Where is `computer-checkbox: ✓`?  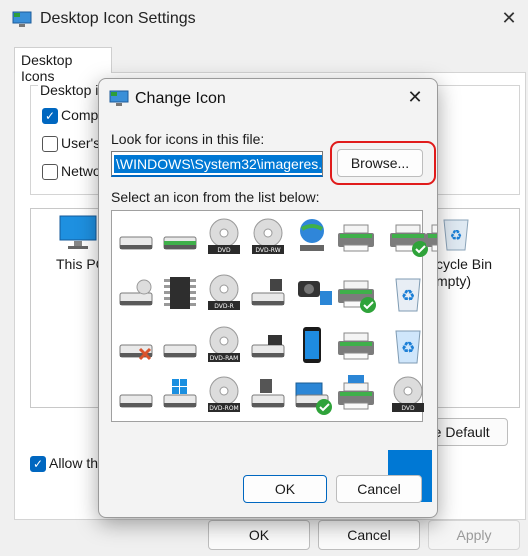 computer-checkbox: ✓ is located at coordinates (50, 116).